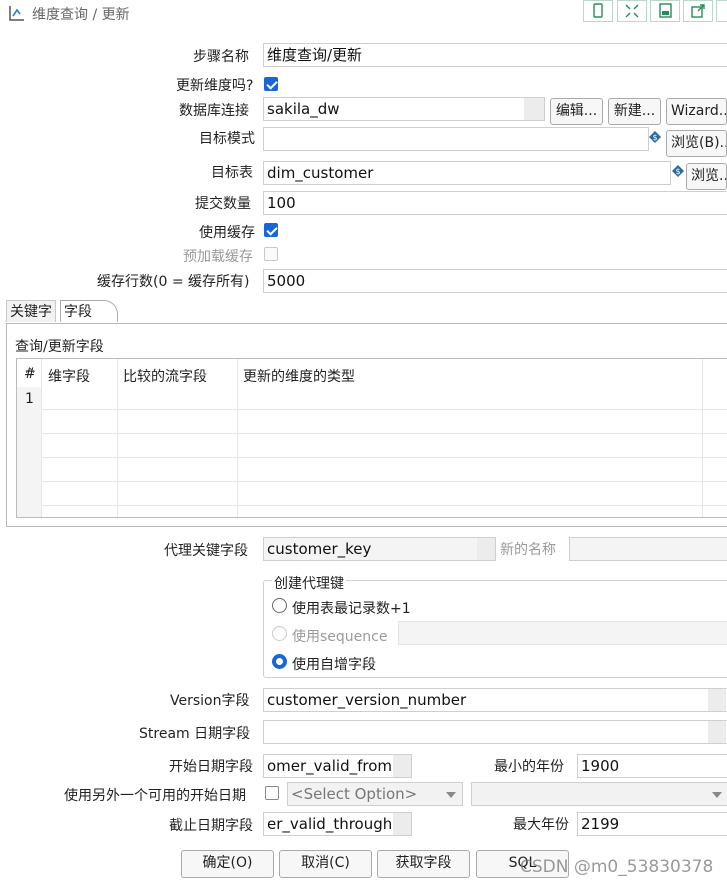 The image size is (727, 887). What do you see at coordinates (299, 376) in the screenshot?
I see `column-header-update-type: 更新的维度的类型` at bounding box center [299, 376].